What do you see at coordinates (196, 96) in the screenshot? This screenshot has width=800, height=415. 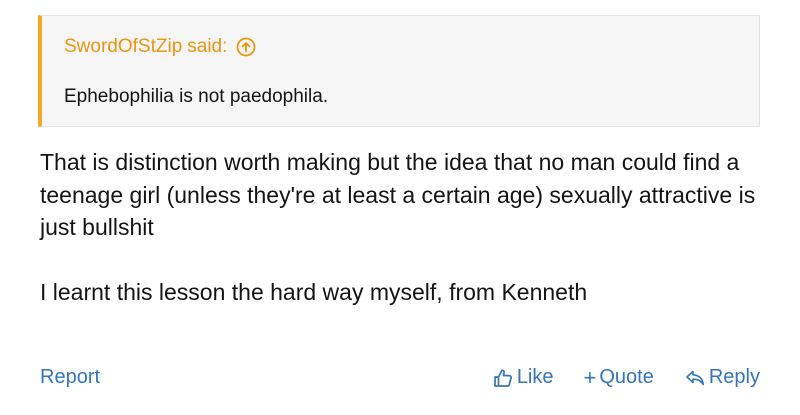 I see `quote-text: Ephebophilia is not paedophila.` at bounding box center [196, 96].